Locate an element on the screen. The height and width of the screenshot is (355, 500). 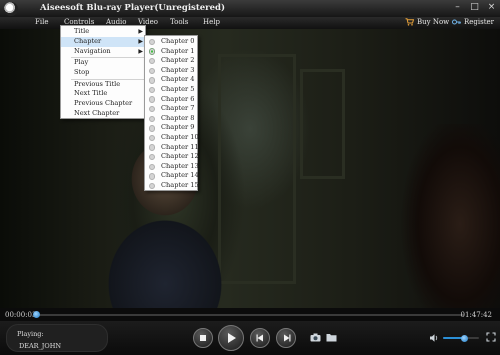
chapter-item: Chapter 0 is located at coordinates (172, 42).